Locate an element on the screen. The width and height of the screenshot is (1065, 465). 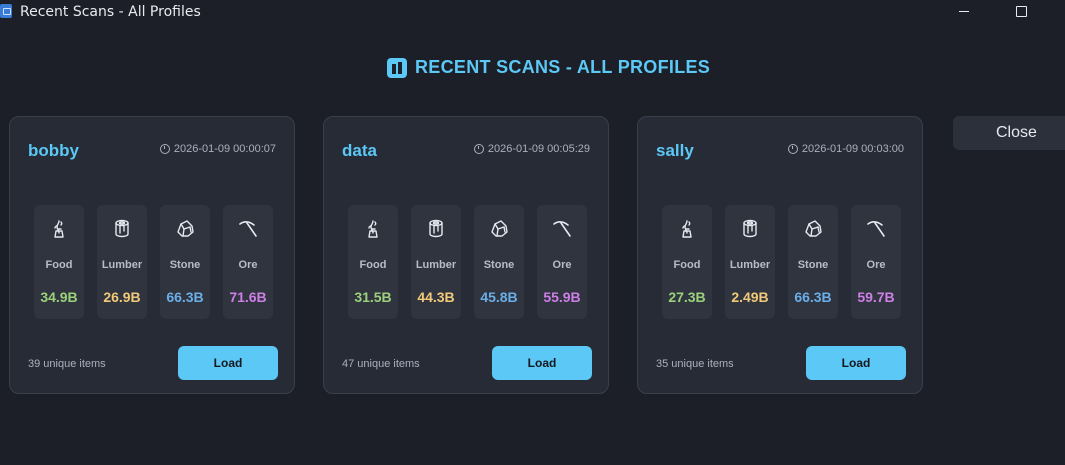
resource-lumber: Lumber 2.49B is located at coordinates (750, 262).